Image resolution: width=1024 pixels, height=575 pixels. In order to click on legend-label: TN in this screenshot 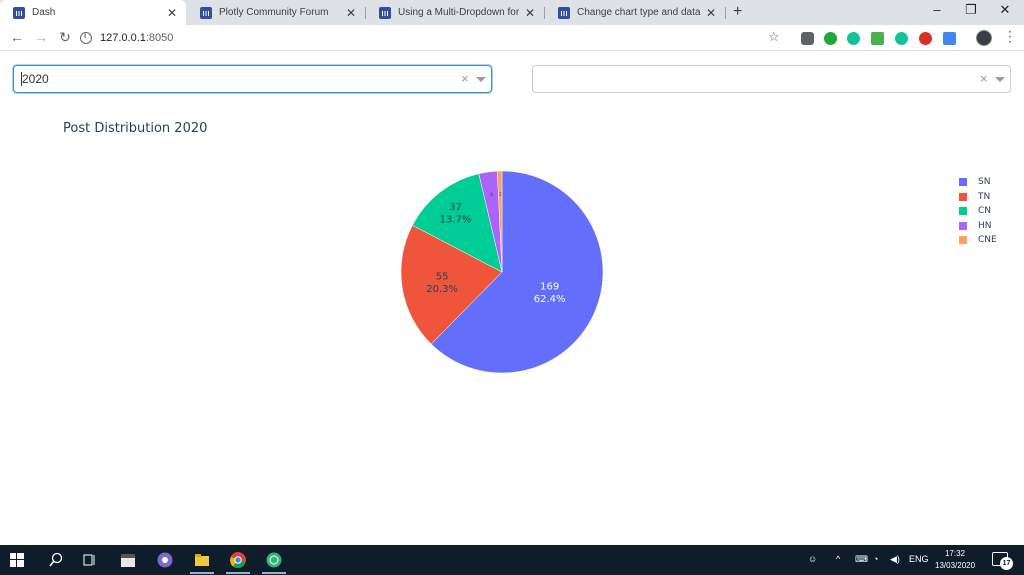, I will do `click(984, 196)`.